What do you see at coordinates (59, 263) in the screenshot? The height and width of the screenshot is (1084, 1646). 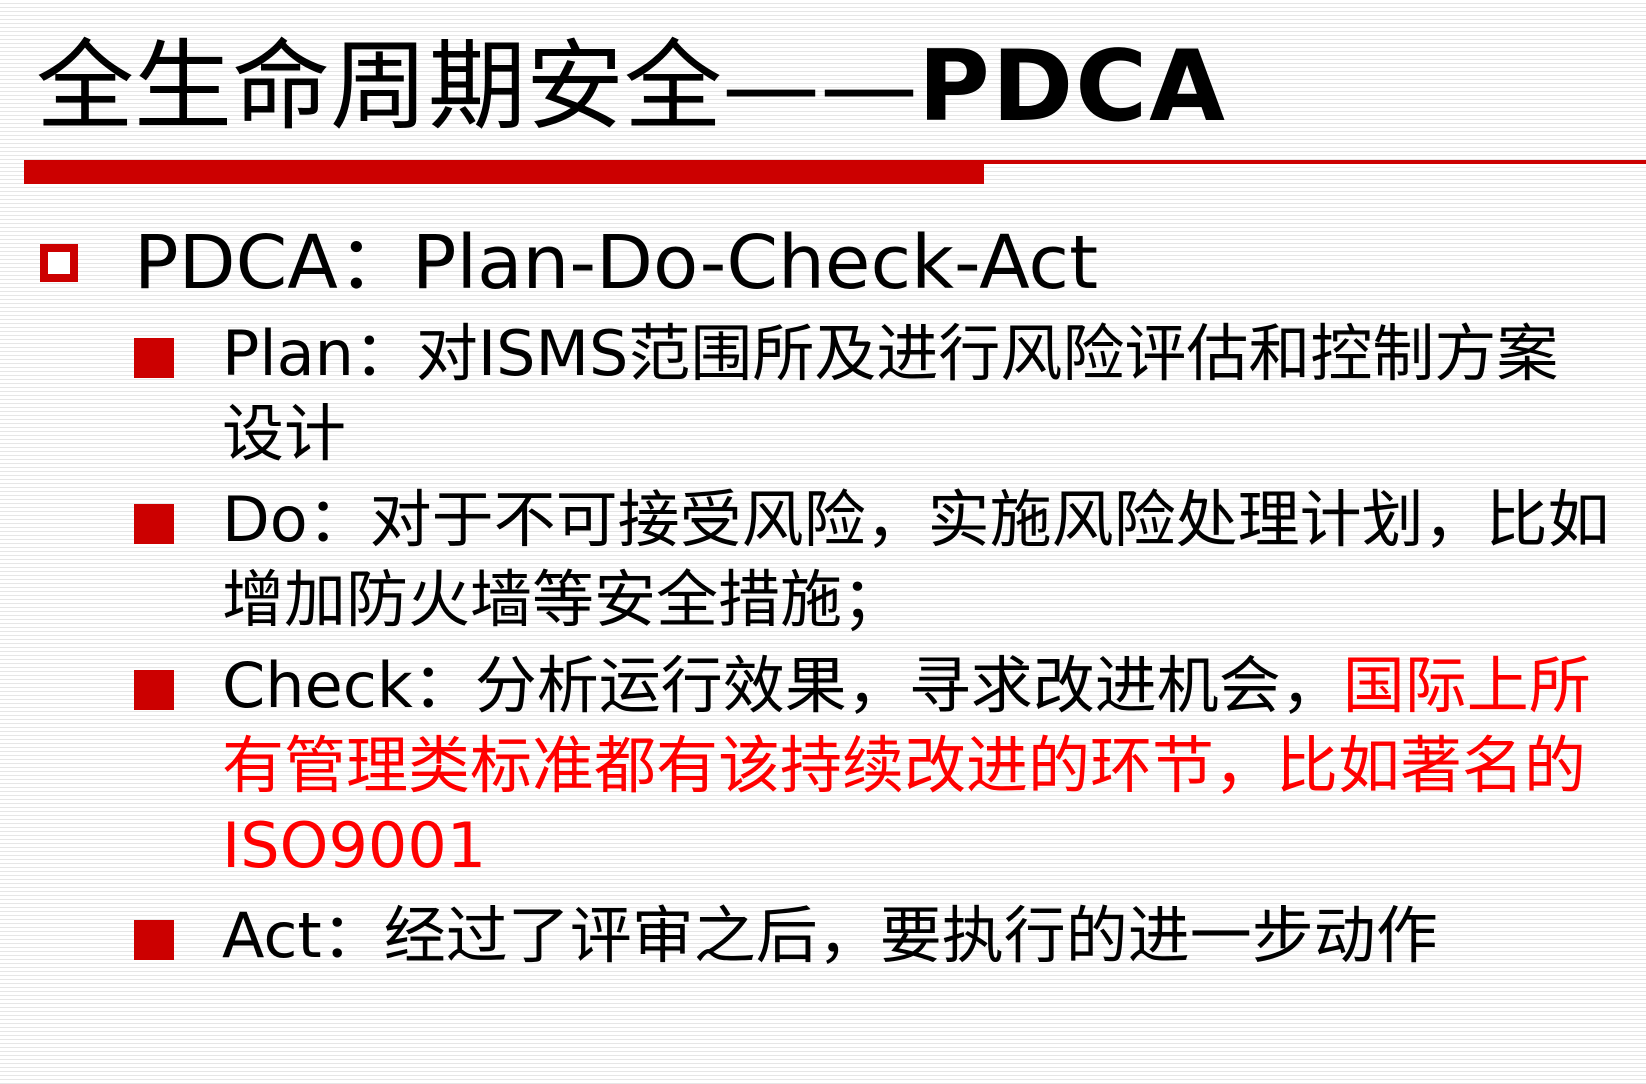 I see `hollow-square-bullet-icon` at bounding box center [59, 263].